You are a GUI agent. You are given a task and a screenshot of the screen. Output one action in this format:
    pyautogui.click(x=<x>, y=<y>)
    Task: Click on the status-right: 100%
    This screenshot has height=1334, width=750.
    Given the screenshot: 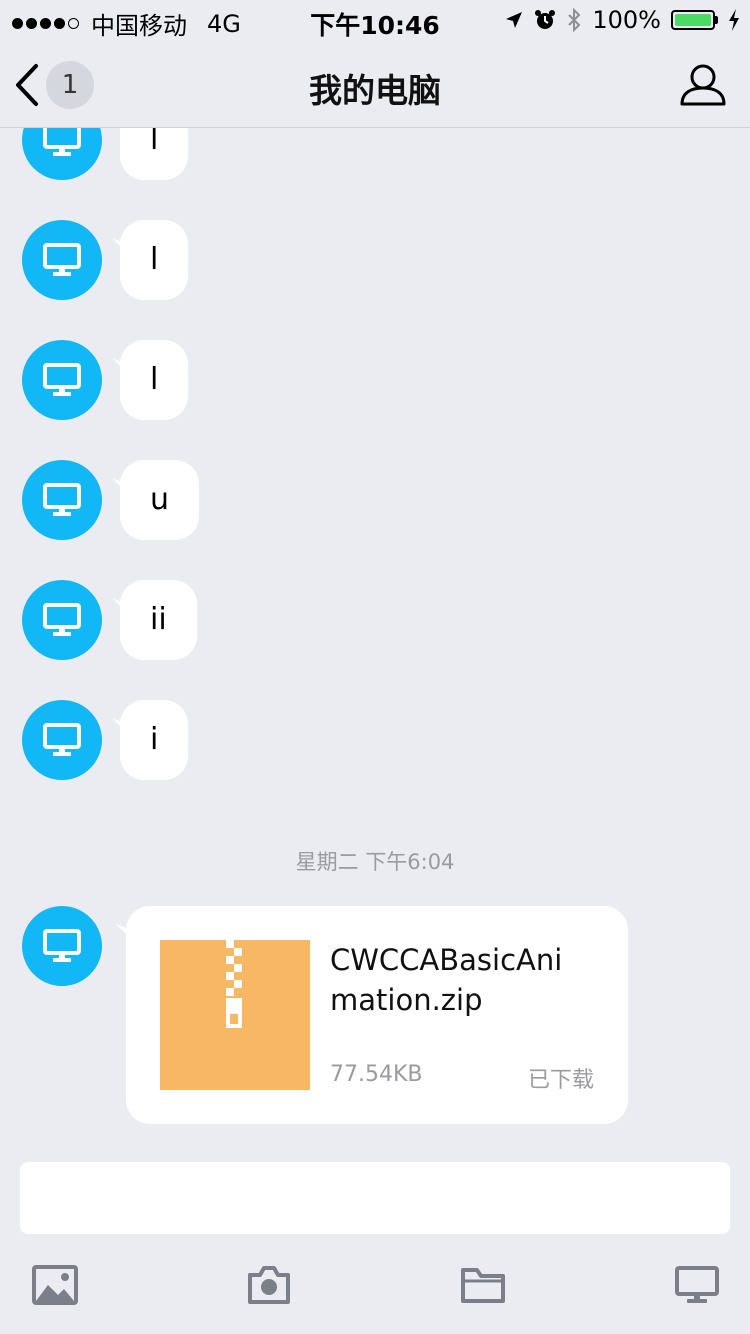 What is the action you would take?
    pyautogui.click(x=622, y=20)
    